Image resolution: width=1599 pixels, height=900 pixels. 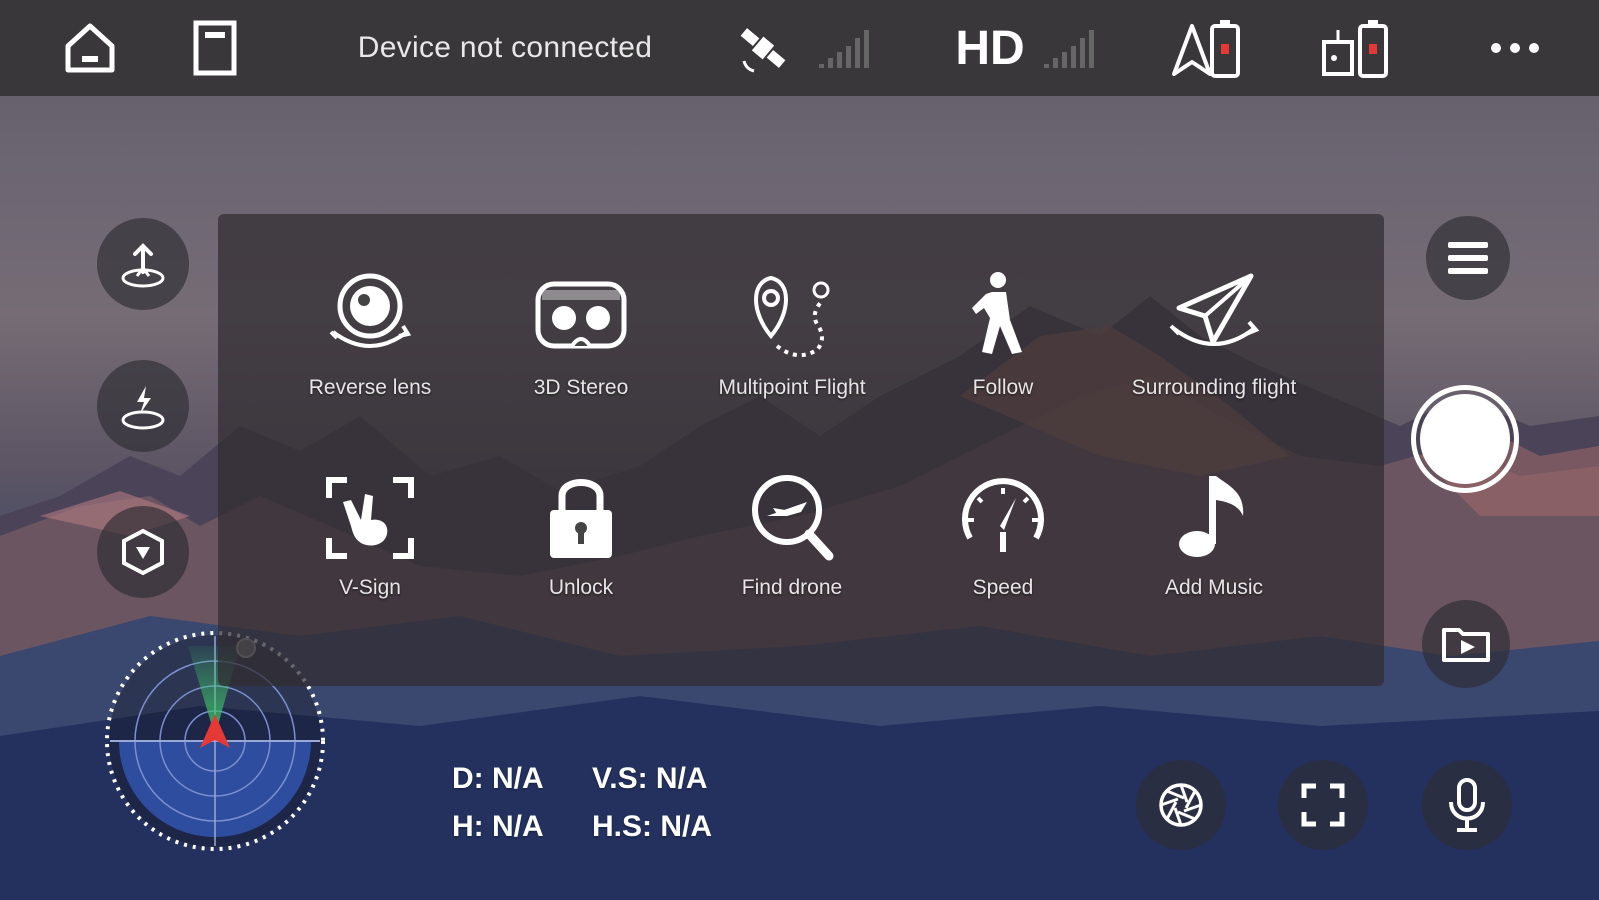 I want to click on camera-settings-icon, so click(x=1181, y=805).